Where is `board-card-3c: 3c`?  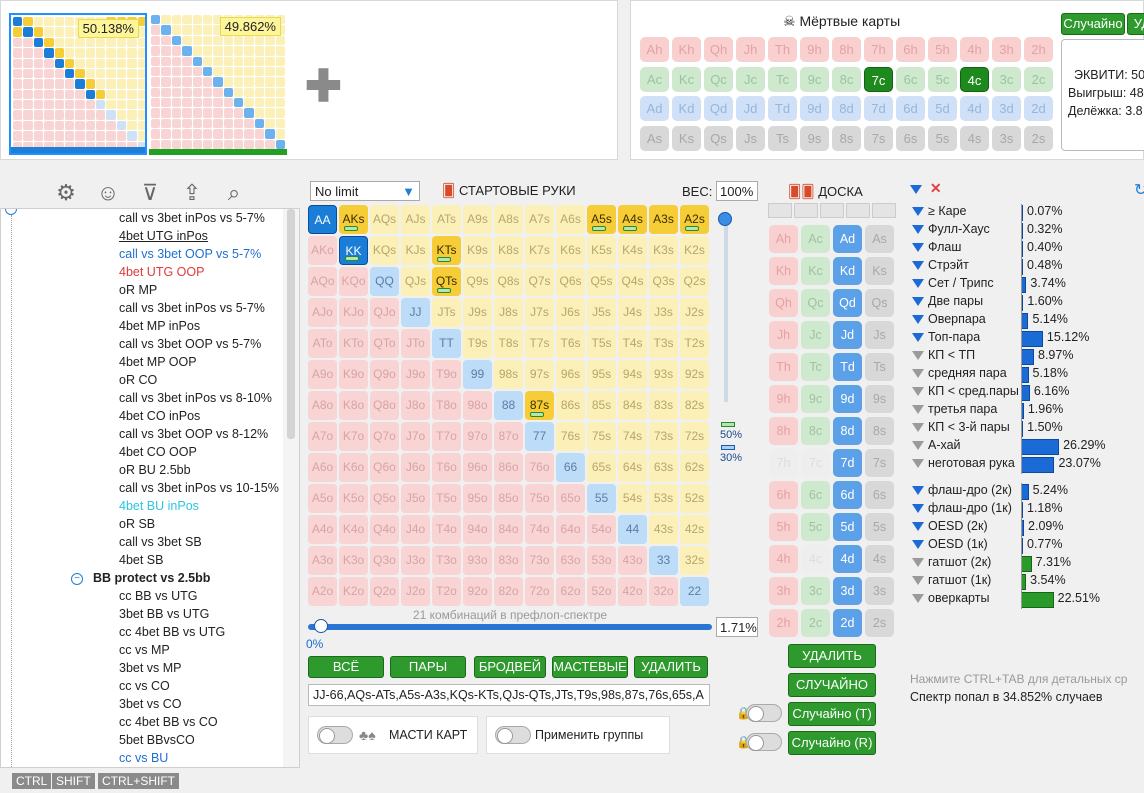
board-card-3c: 3c is located at coordinates (815, 591).